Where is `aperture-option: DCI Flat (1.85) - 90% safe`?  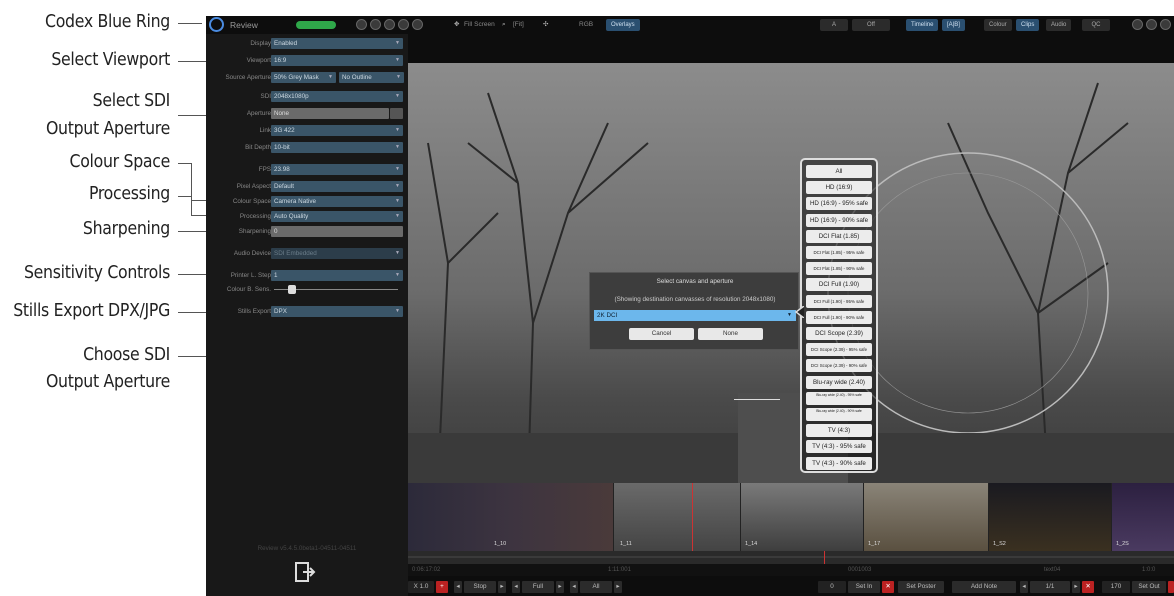
aperture-option: DCI Flat (1.85) - 90% safe is located at coordinates (839, 269).